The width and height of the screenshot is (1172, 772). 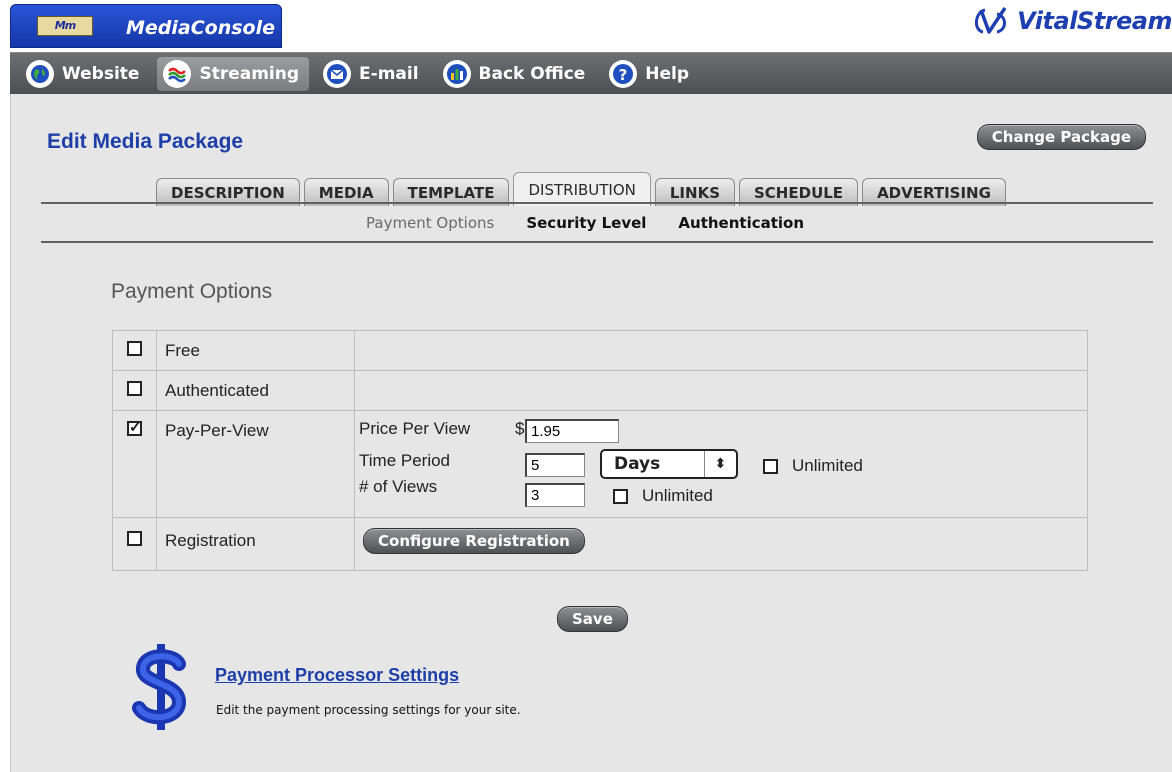 What do you see at coordinates (637, 464) in the screenshot?
I see `time-unit-value: Days` at bounding box center [637, 464].